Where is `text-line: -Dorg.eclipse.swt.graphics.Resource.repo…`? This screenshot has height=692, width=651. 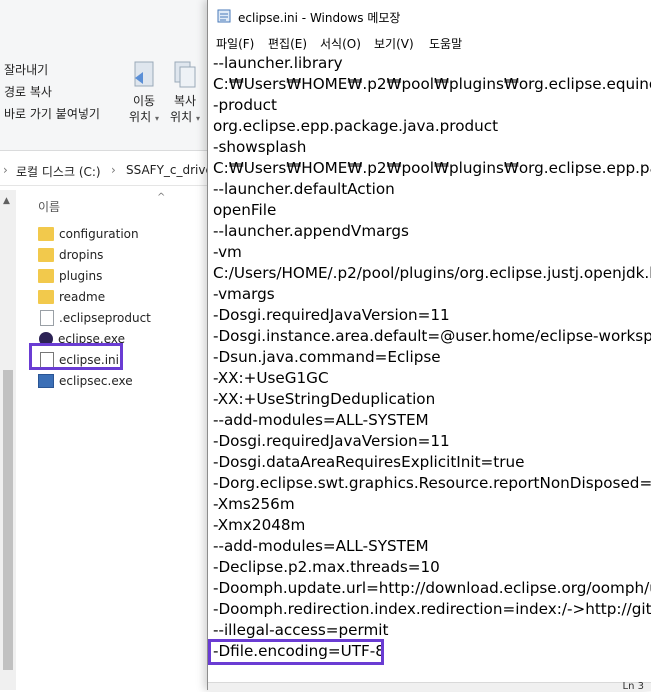
text-line: -Dorg.eclipse.swt.graphics.Resource.repo… is located at coordinates (432, 483).